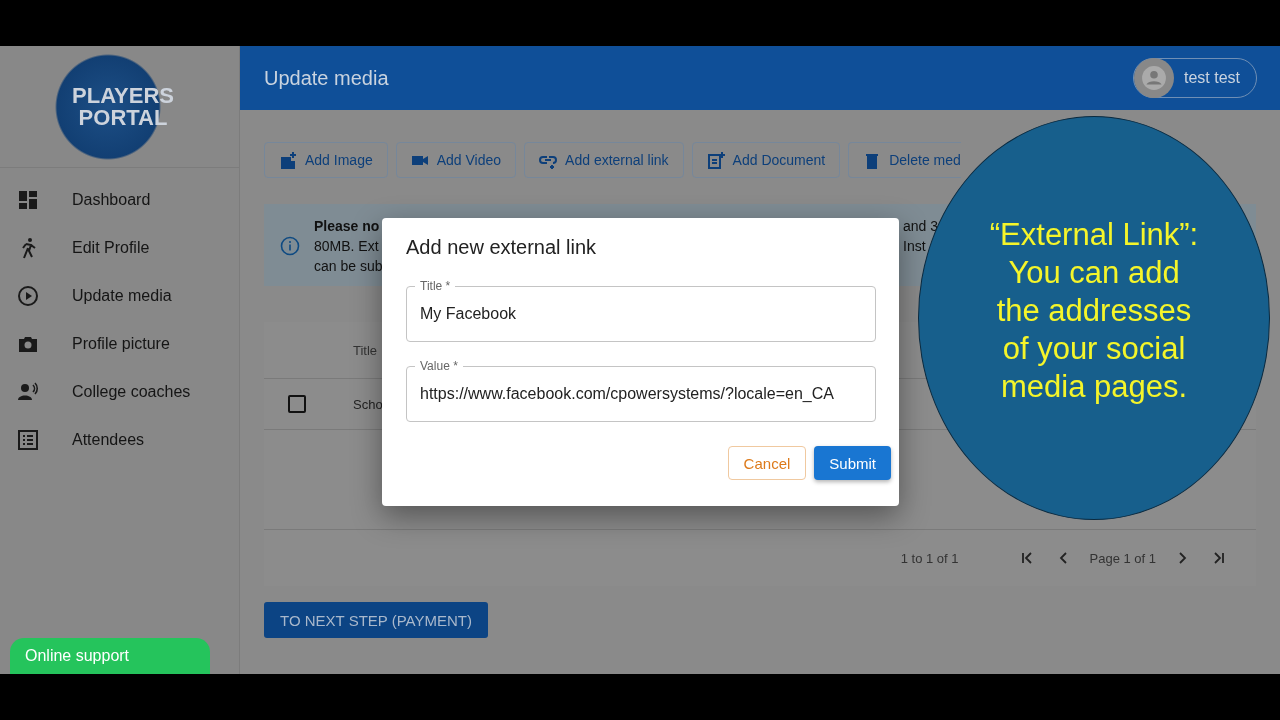 The image size is (1280, 720). I want to click on notice-text: and 3, so click(921, 226).